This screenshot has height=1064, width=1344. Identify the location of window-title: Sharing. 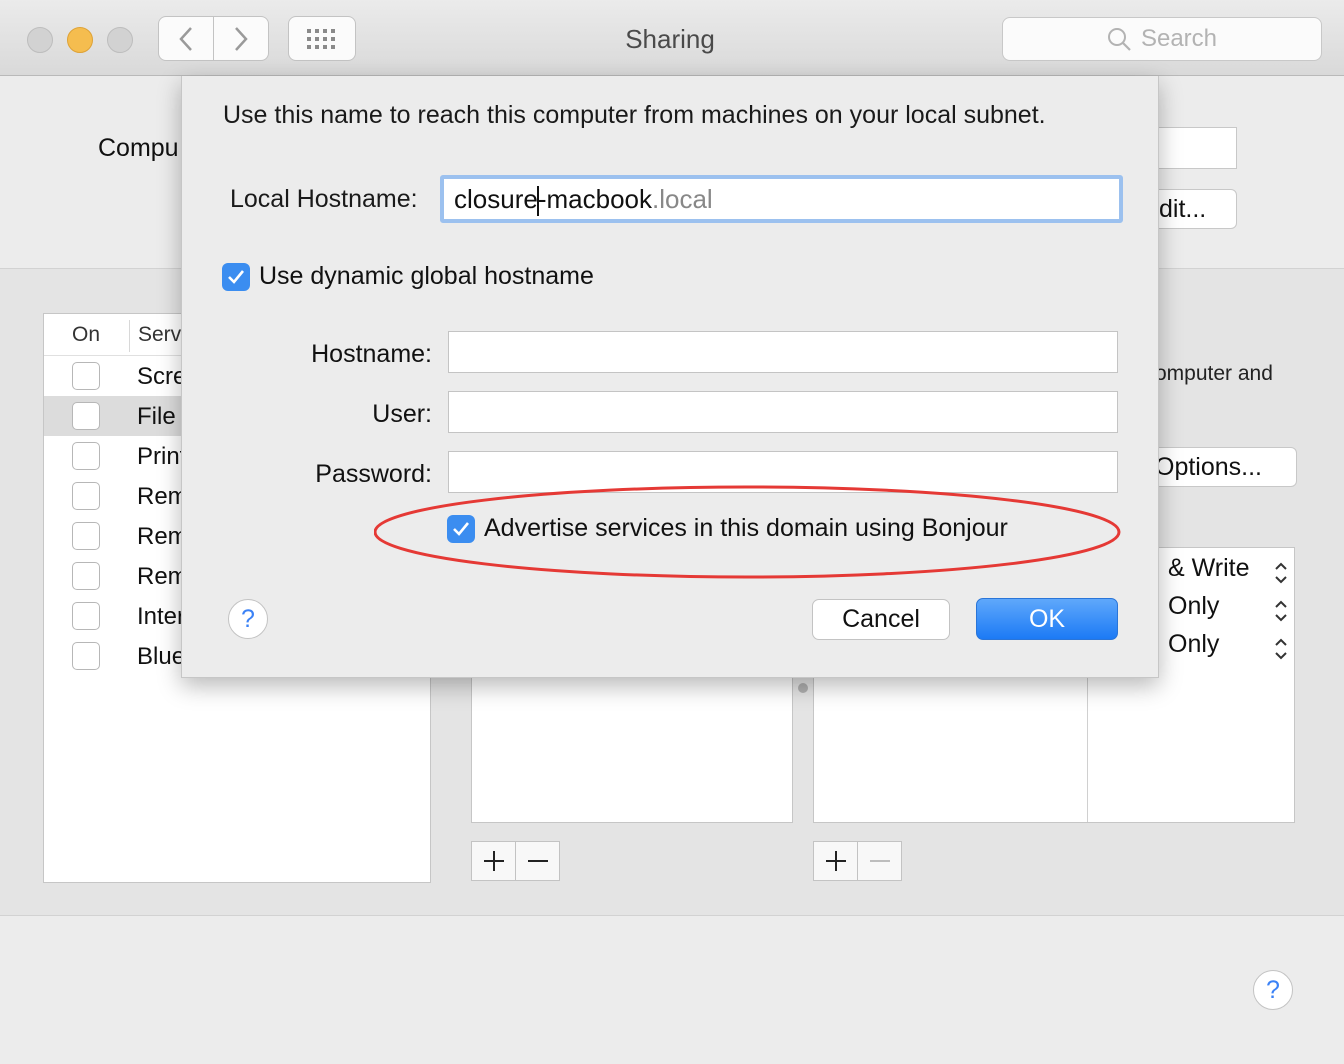
(670, 39).